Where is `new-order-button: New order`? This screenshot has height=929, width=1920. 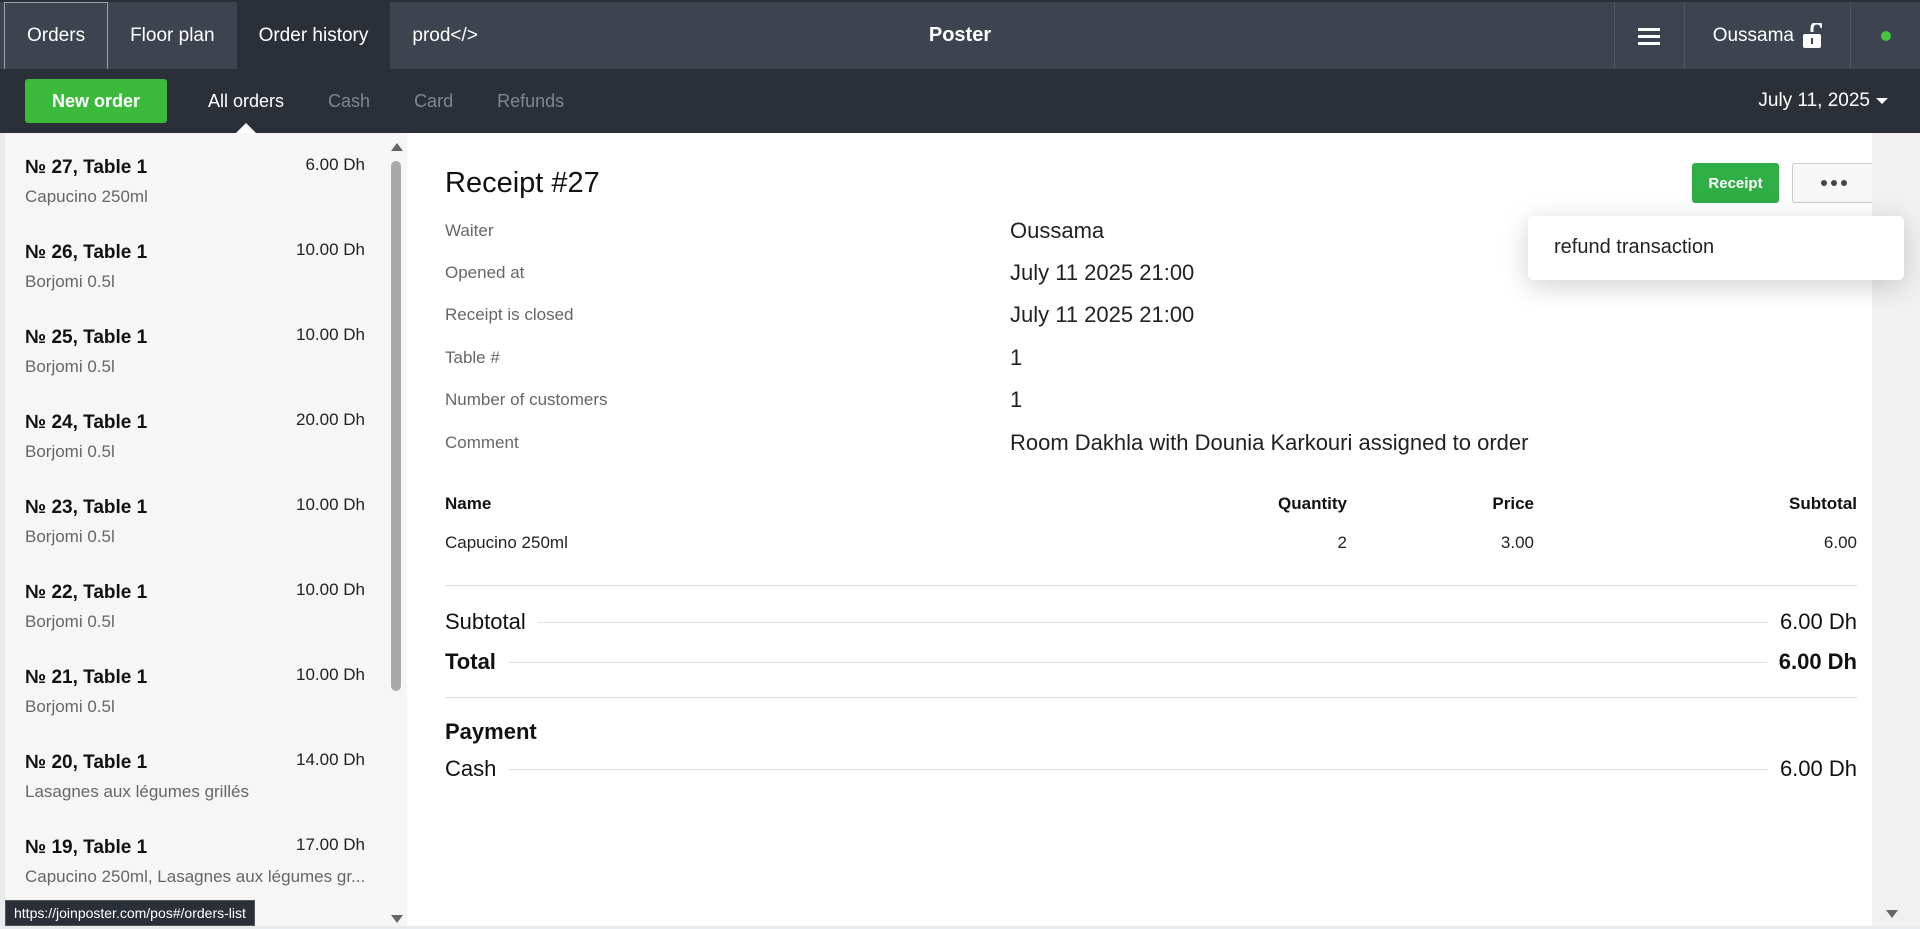
new-order-button: New order is located at coordinates (96, 101).